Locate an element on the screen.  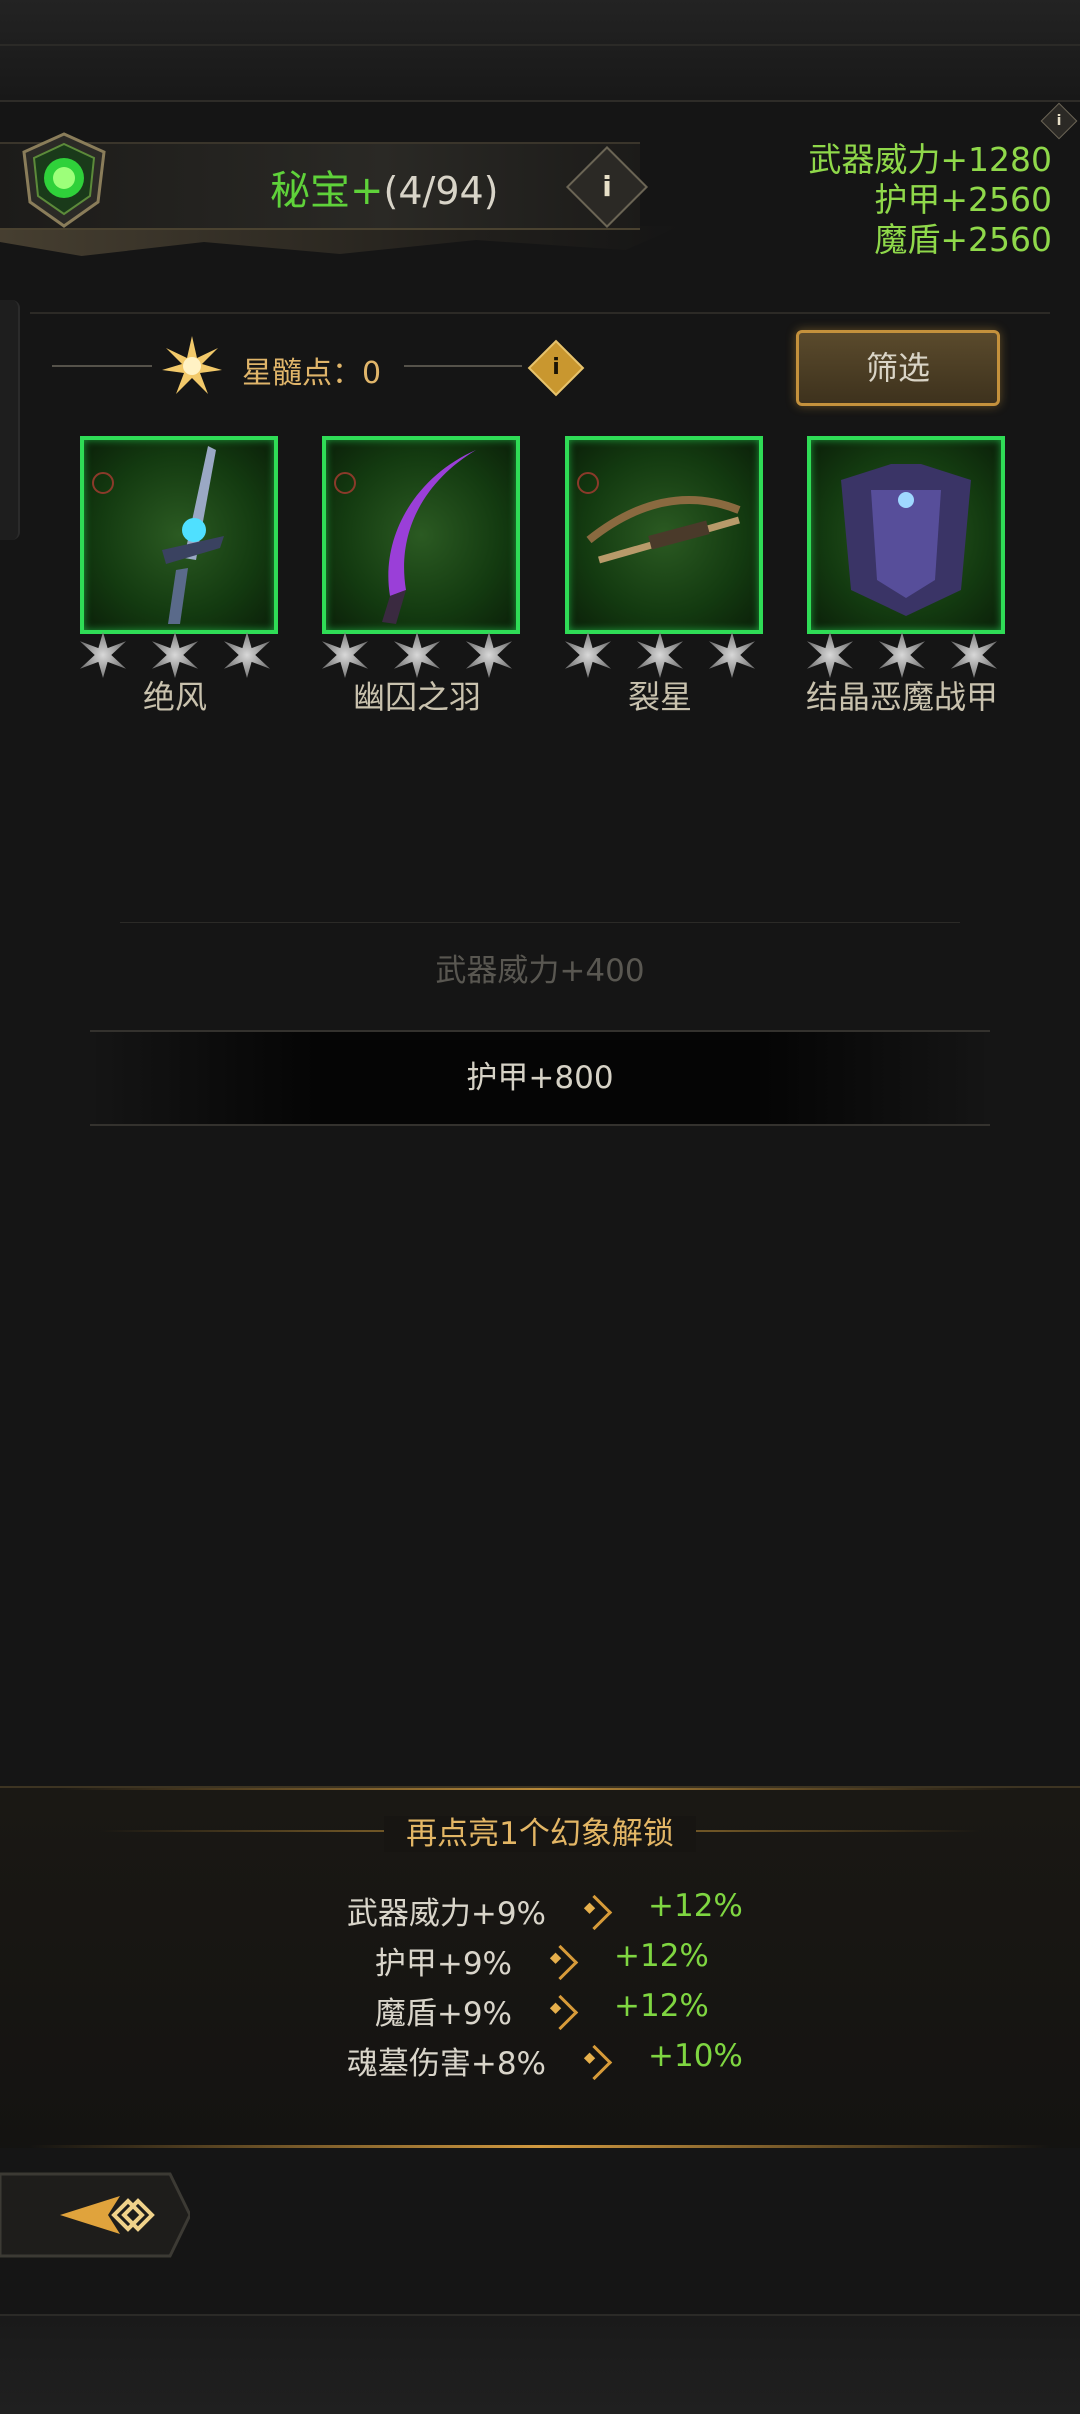
treasure-emblem-icon is located at coordinates (64, 180).